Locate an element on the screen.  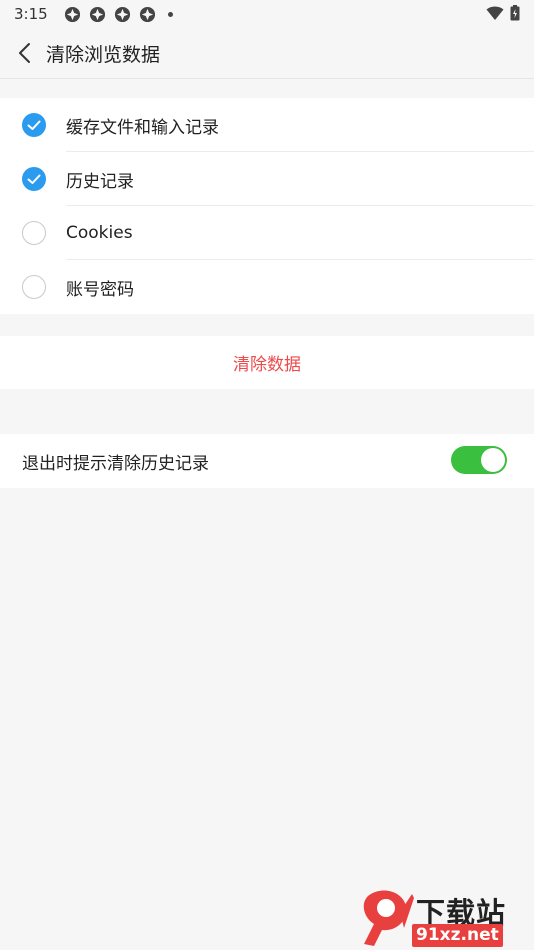
page-title: 清除浏览数据 is located at coordinates (103, 54).